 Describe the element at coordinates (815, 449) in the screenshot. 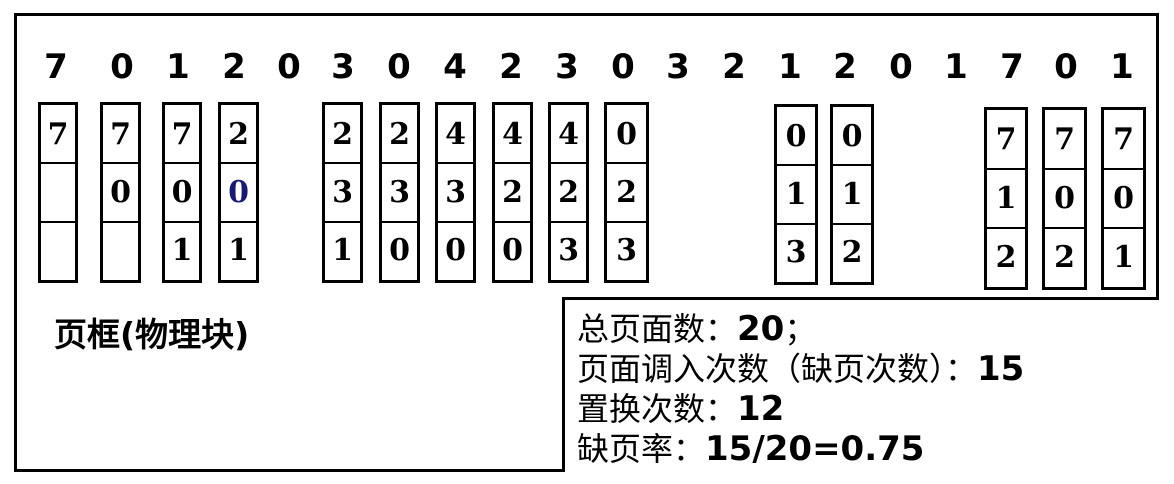

I see `stat-rate-value: 15/20=0.75` at that location.